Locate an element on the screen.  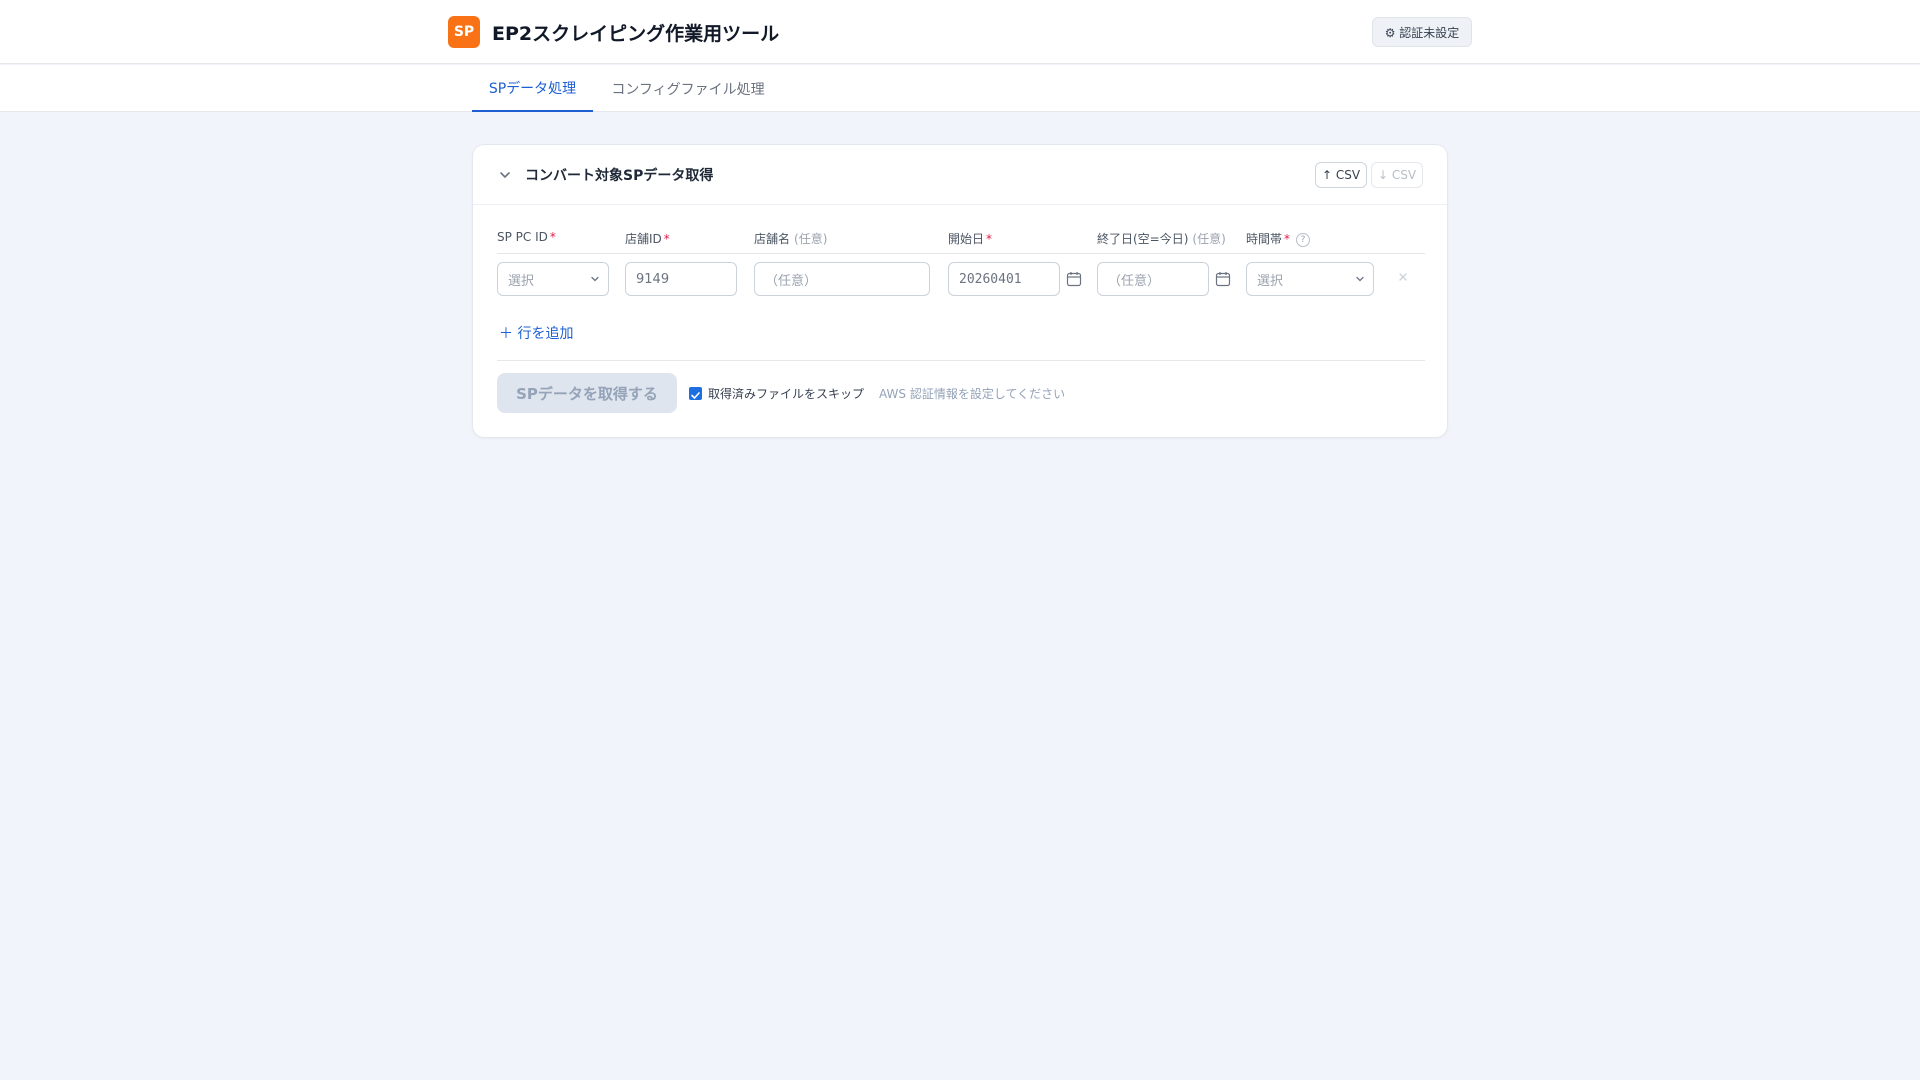
tab-sp-data: SPデータ処理 is located at coordinates (532, 88).